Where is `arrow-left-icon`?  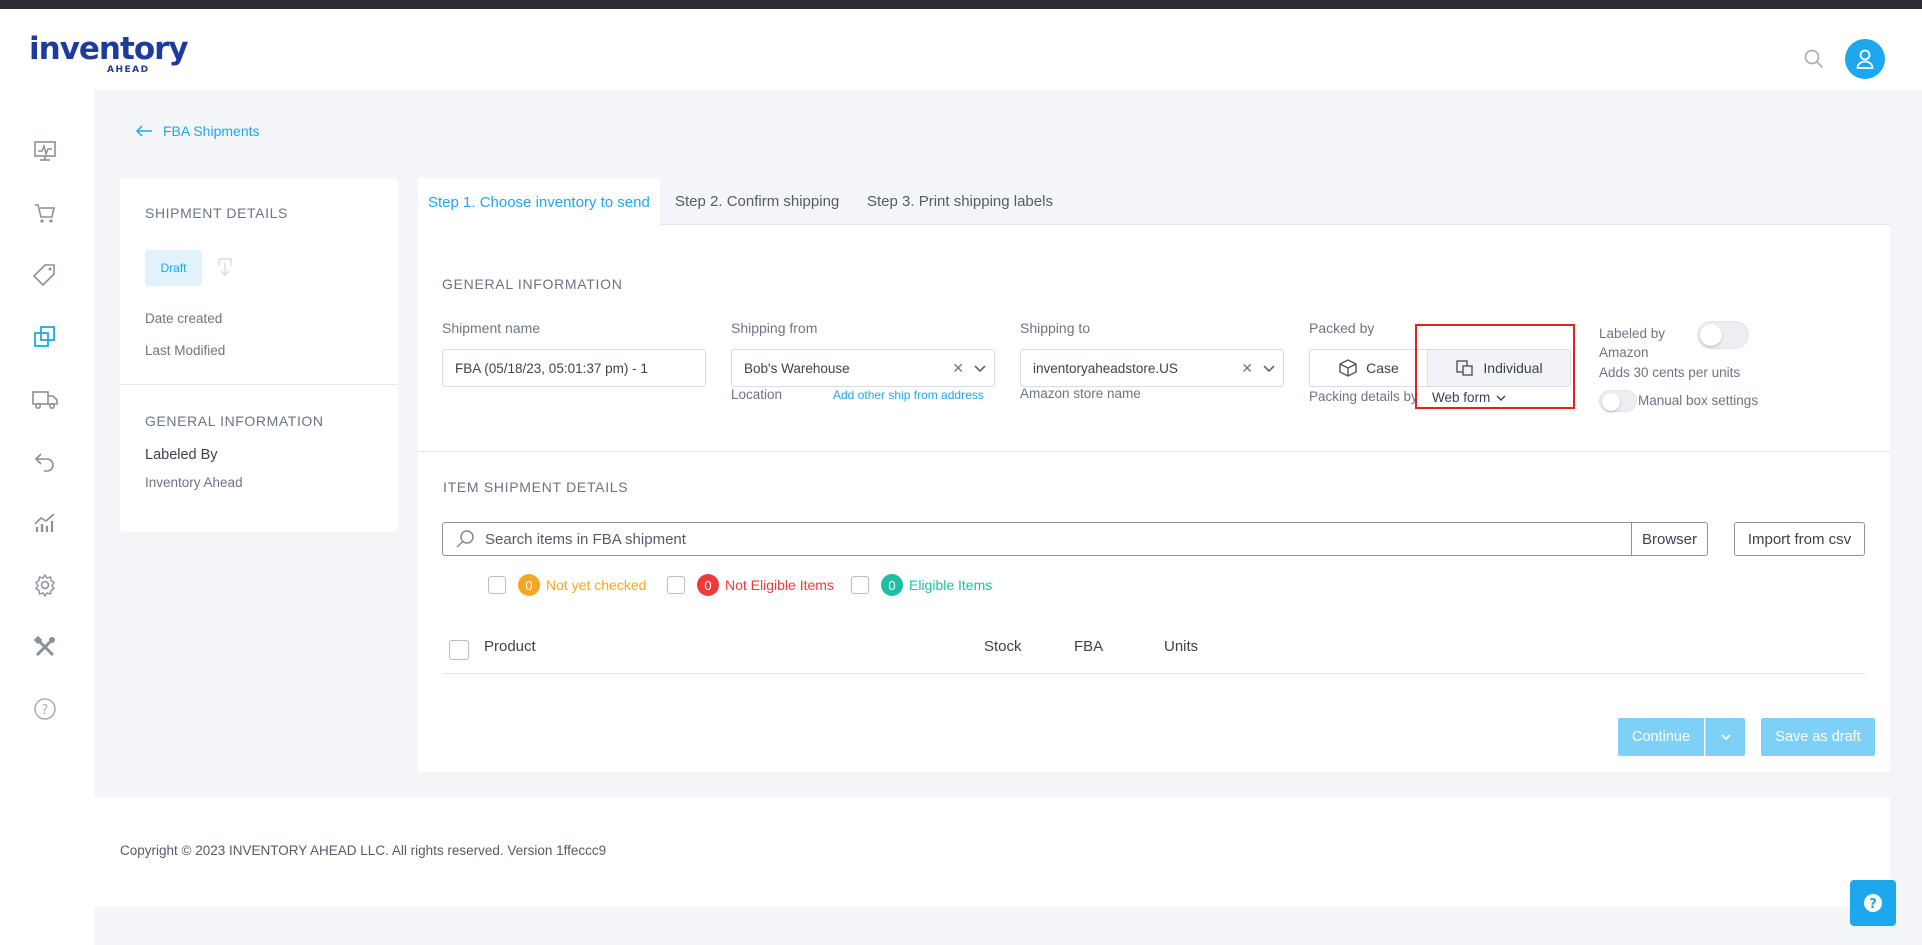
arrow-left-icon is located at coordinates (143, 131).